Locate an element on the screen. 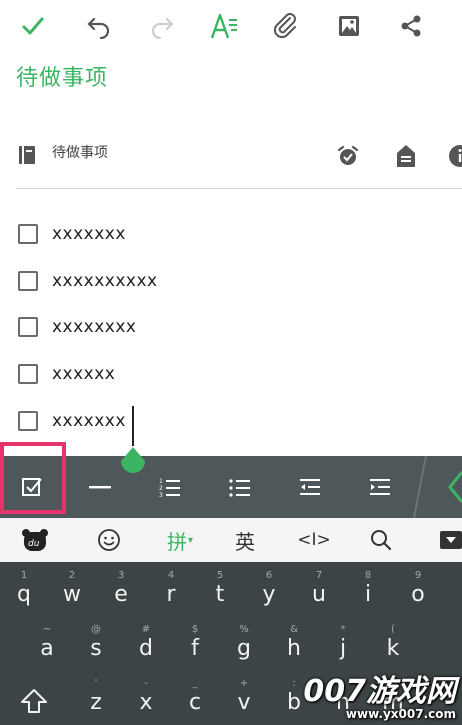 This screenshot has height=725, width=462. watermark: 007游戏网 www.yx007.com is located at coordinates (379, 698).